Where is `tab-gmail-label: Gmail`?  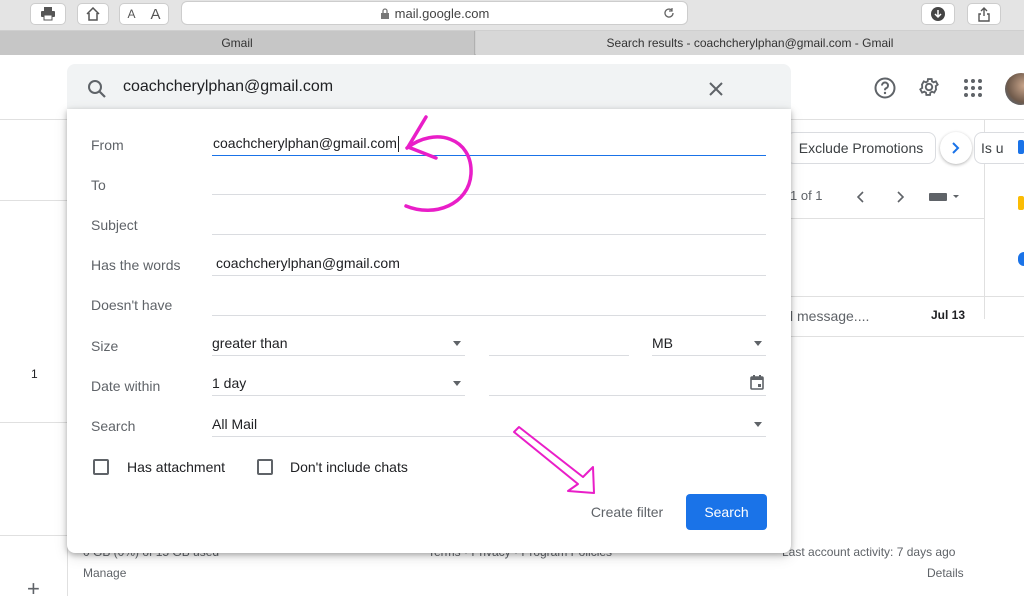 tab-gmail-label: Gmail is located at coordinates (237, 43).